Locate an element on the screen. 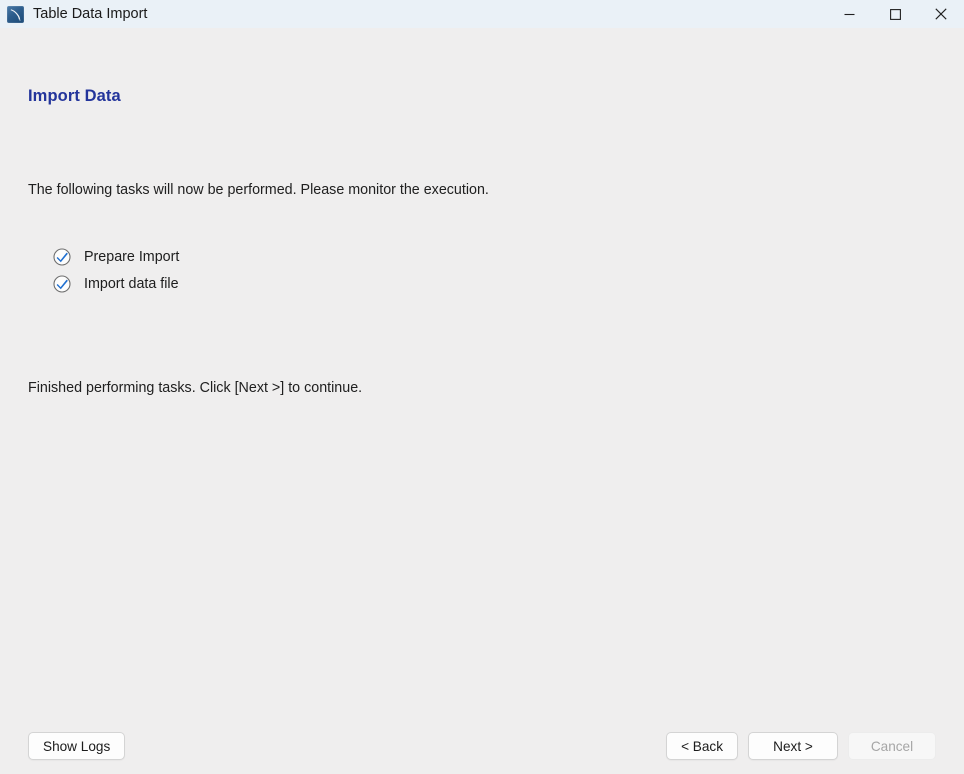  footer-nav-buttons: < Back Next > Cancel is located at coordinates (801, 746).